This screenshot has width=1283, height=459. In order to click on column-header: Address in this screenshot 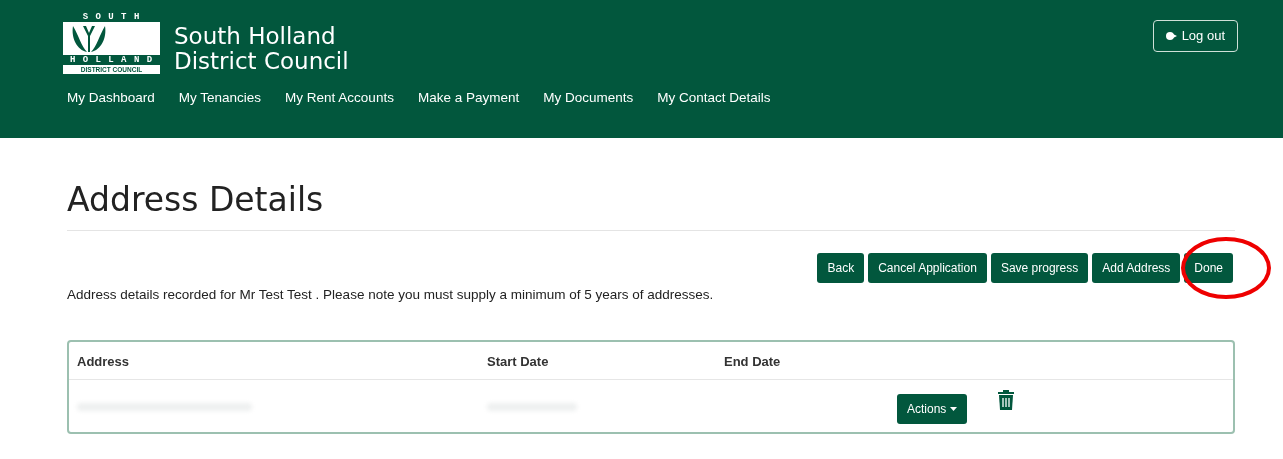, I will do `click(104, 361)`.